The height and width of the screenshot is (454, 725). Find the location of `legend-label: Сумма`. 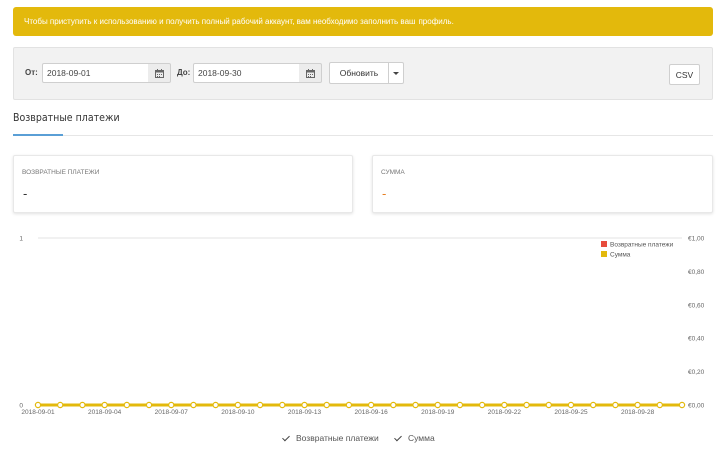

legend-label: Сумма is located at coordinates (620, 255).